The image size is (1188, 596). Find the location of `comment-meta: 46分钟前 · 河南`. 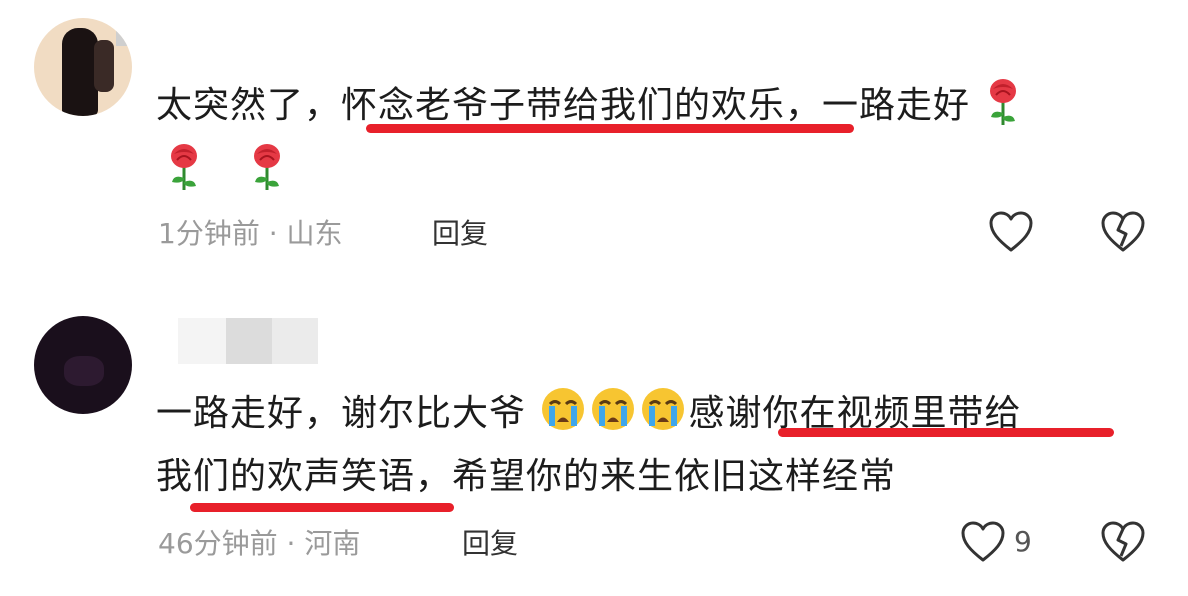

comment-meta: 46分钟前 · 河南 is located at coordinates (259, 544).